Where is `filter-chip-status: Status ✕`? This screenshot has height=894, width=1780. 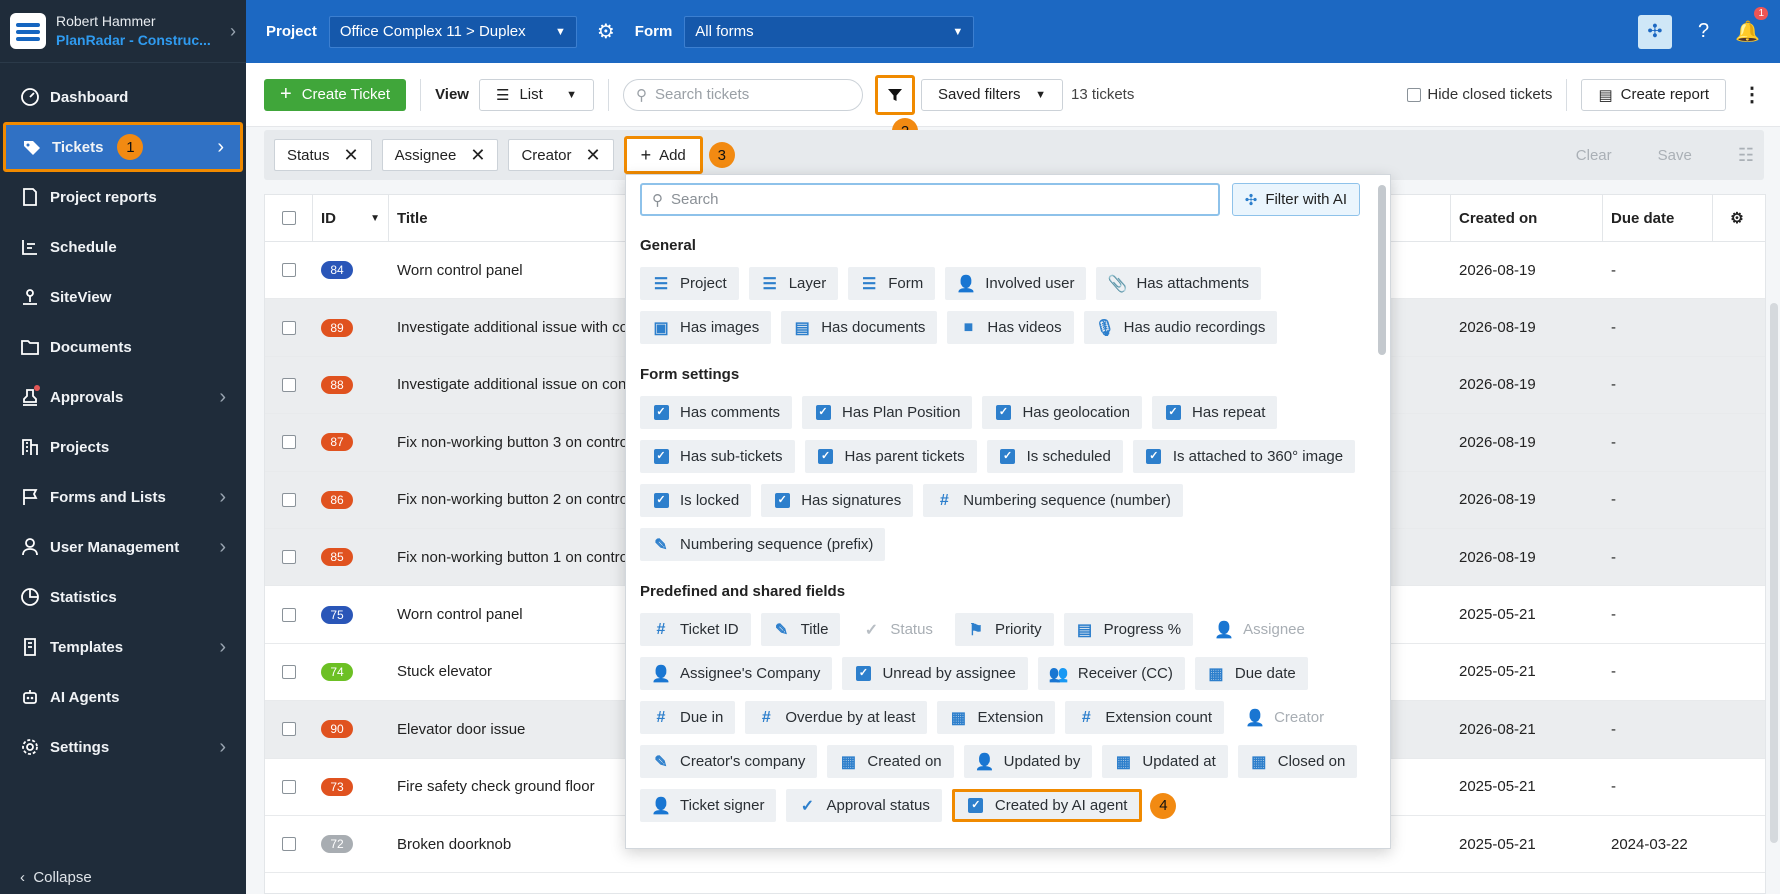
filter-chip-status: Status ✕ is located at coordinates (323, 155).